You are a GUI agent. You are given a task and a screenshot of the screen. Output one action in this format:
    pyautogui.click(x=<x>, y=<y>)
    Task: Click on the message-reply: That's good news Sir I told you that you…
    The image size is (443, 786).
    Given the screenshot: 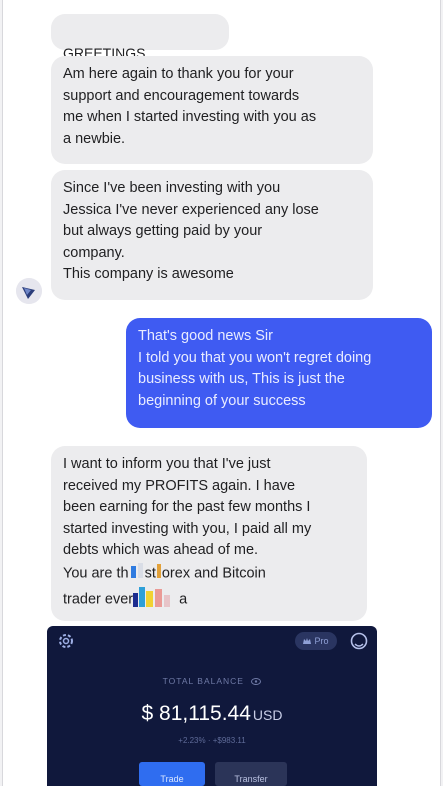 What is the action you would take?
    pyautogui.click(x=279, y=373)
    